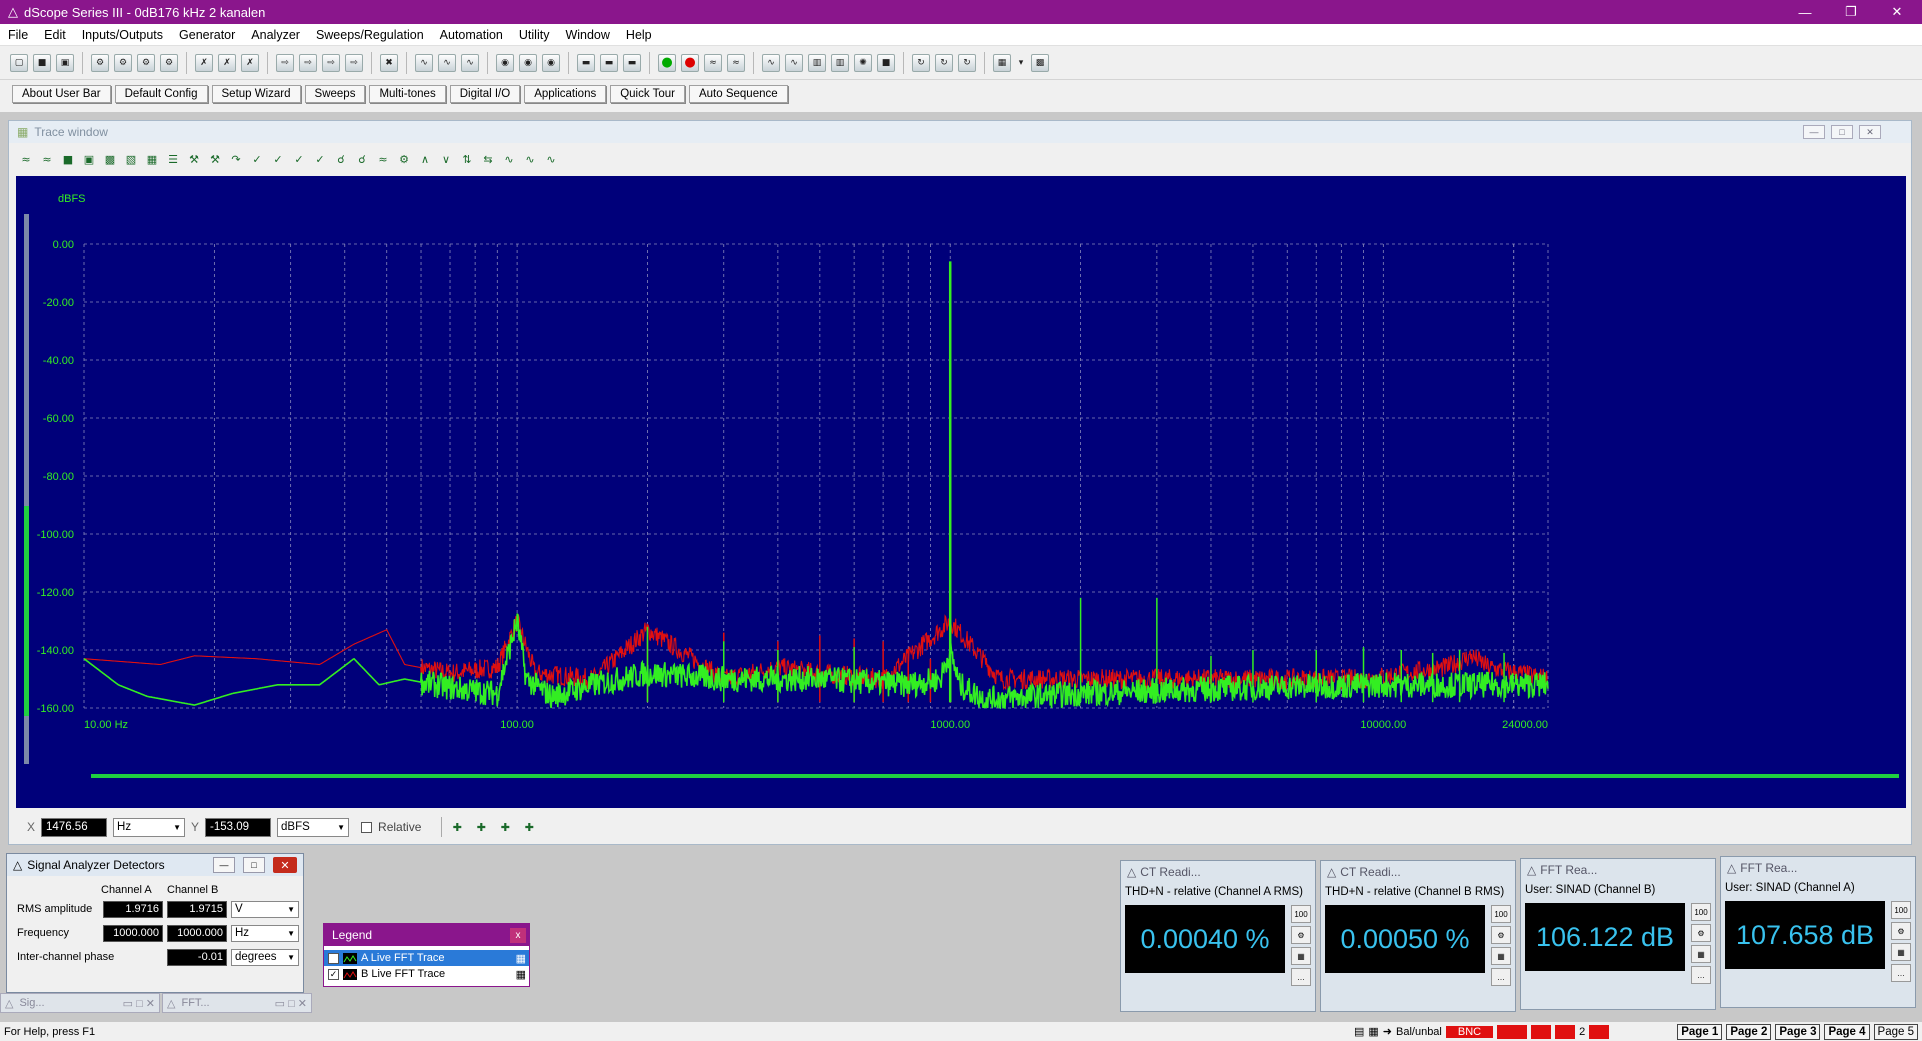  What do you see at coordinates (308, 62) in the screenshot?
I see `input-b-icon: ⇨` at bounding box center [308, 62].